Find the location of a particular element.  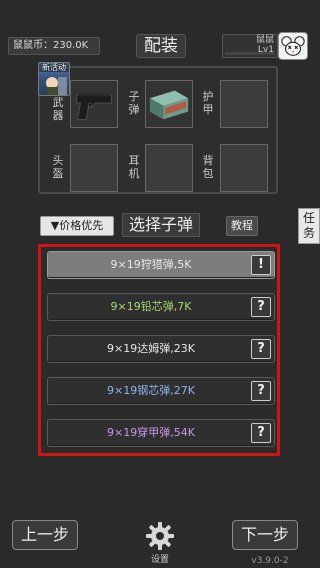

backpack-label: 背包 is located at coordinates (208, 167).